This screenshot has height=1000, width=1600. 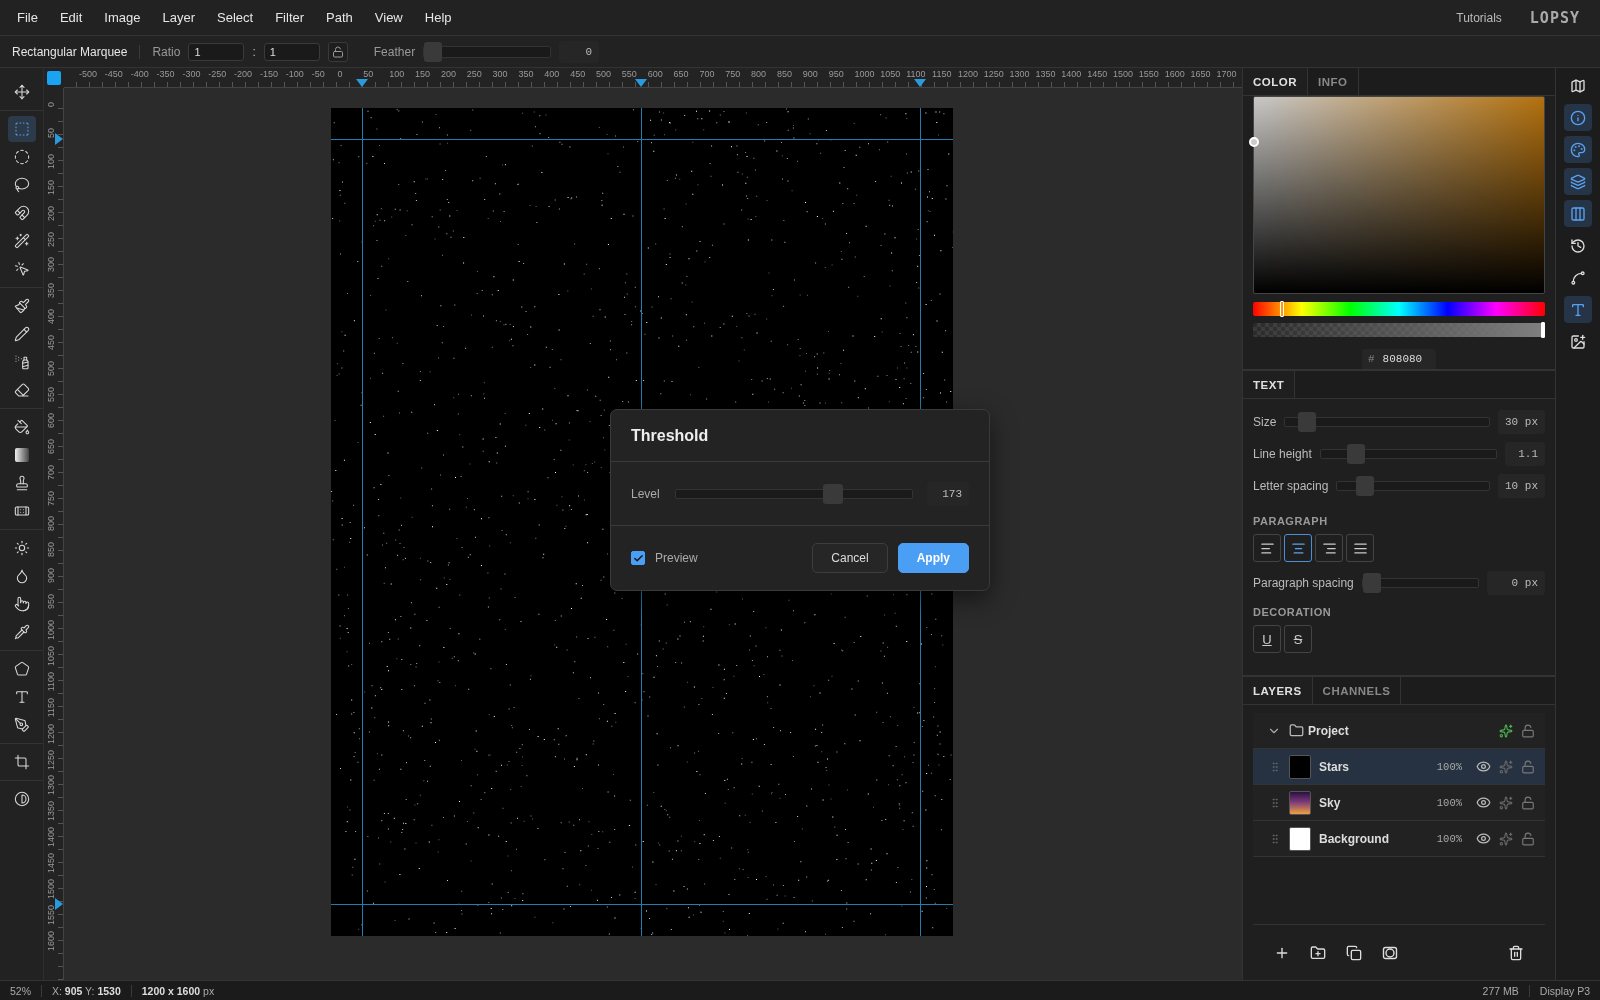 I want to click on hue-thumb, so click(x=1282, y=309).